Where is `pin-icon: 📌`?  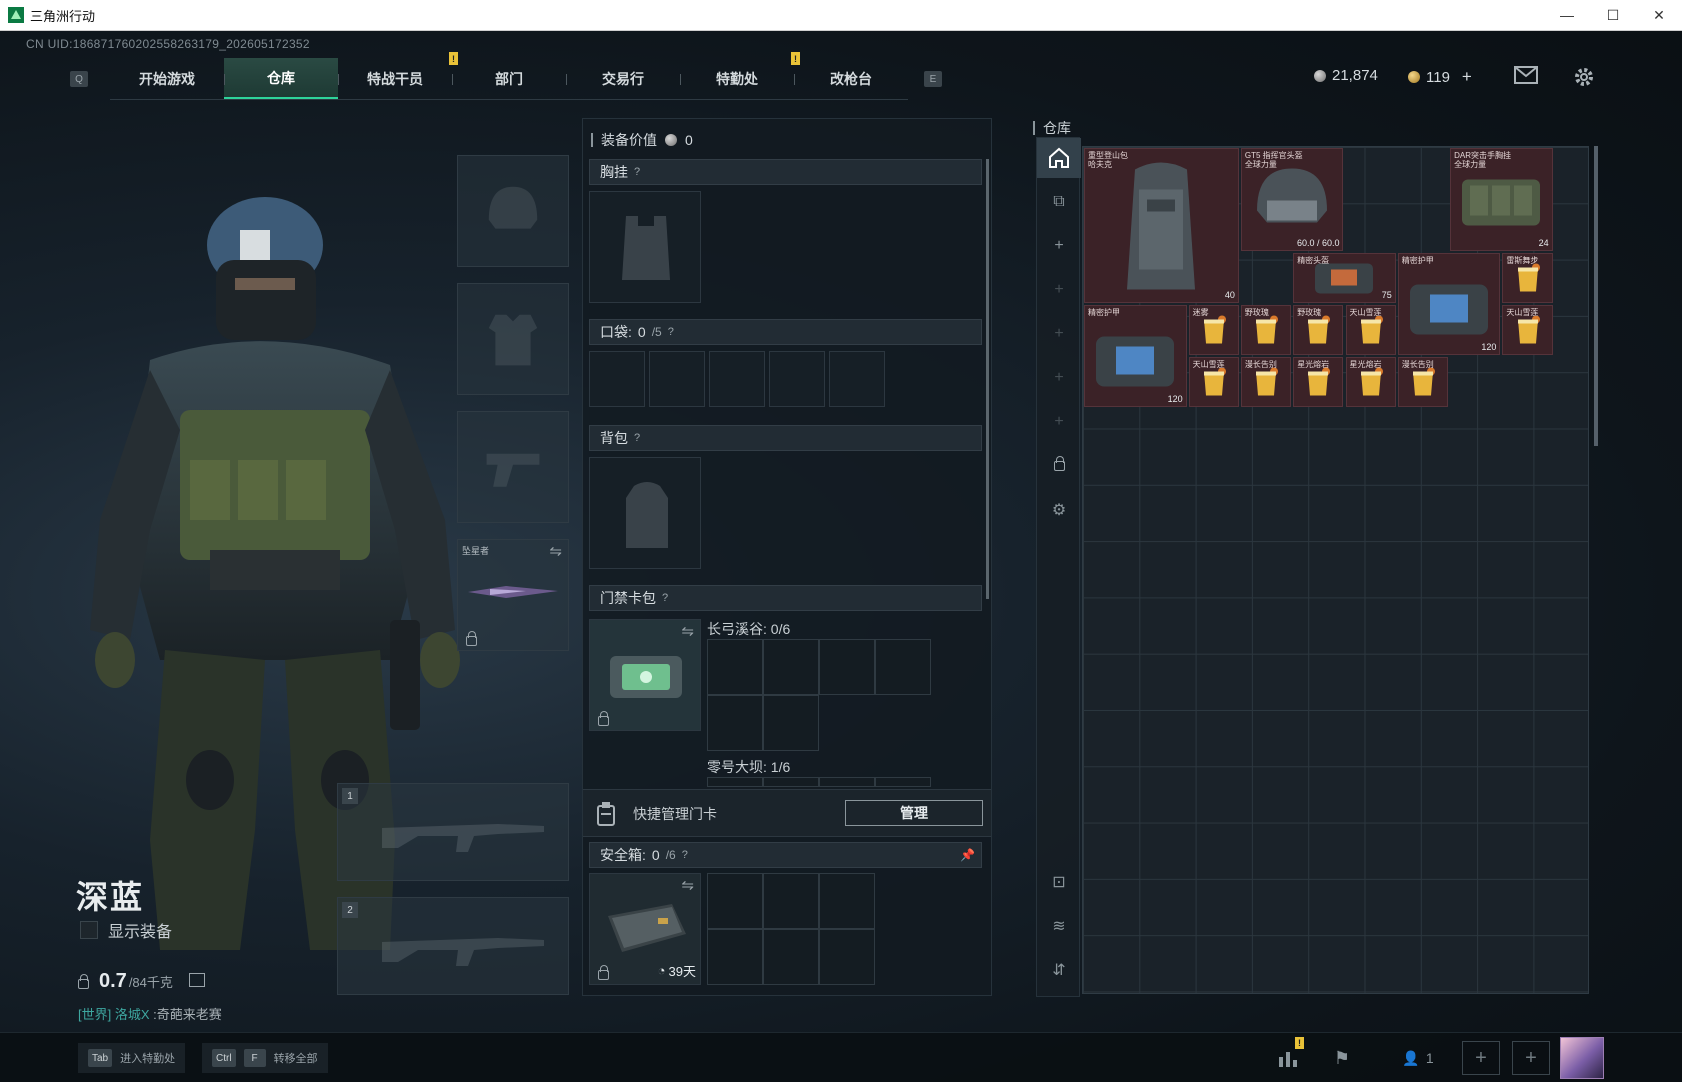 pin-icon: 📌 is located at coordinates (967, 855).